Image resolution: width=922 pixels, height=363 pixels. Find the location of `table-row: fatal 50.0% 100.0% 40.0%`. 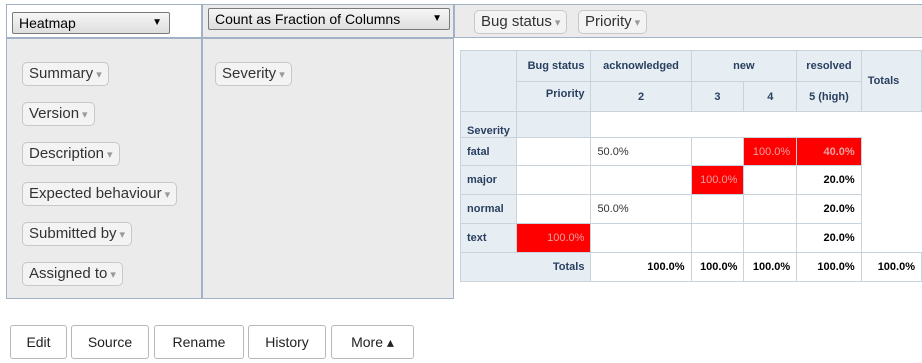

table-row: fatal 50.0% 100.0% 40.0% is located at coordinates (691, 151).